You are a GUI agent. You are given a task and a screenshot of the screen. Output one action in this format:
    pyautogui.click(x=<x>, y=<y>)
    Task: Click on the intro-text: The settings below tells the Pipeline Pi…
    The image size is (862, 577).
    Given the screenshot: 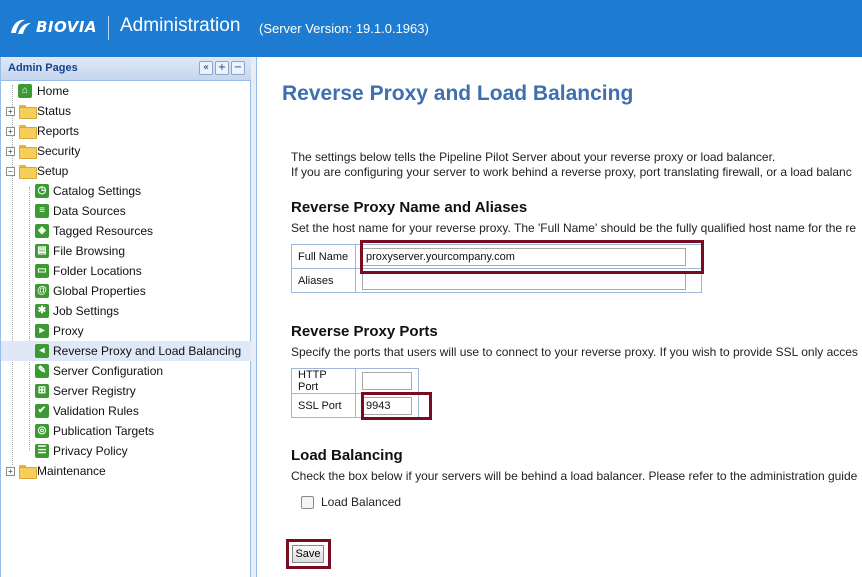 What is the action you would take?
    pyautogui.click(x=571, y=165)
    